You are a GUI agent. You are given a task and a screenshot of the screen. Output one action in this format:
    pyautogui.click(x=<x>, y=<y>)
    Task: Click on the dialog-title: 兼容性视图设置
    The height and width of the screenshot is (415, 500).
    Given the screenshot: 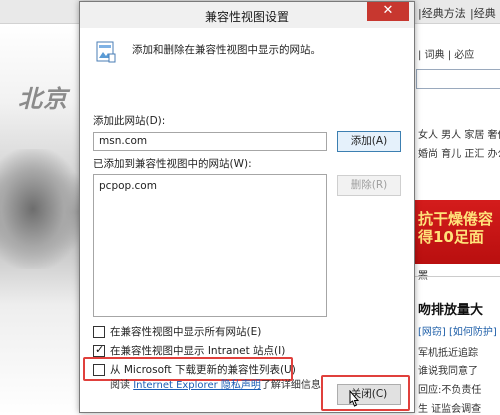 What is the action you would take?
    pyautogui.click(x=246, y=17)
    